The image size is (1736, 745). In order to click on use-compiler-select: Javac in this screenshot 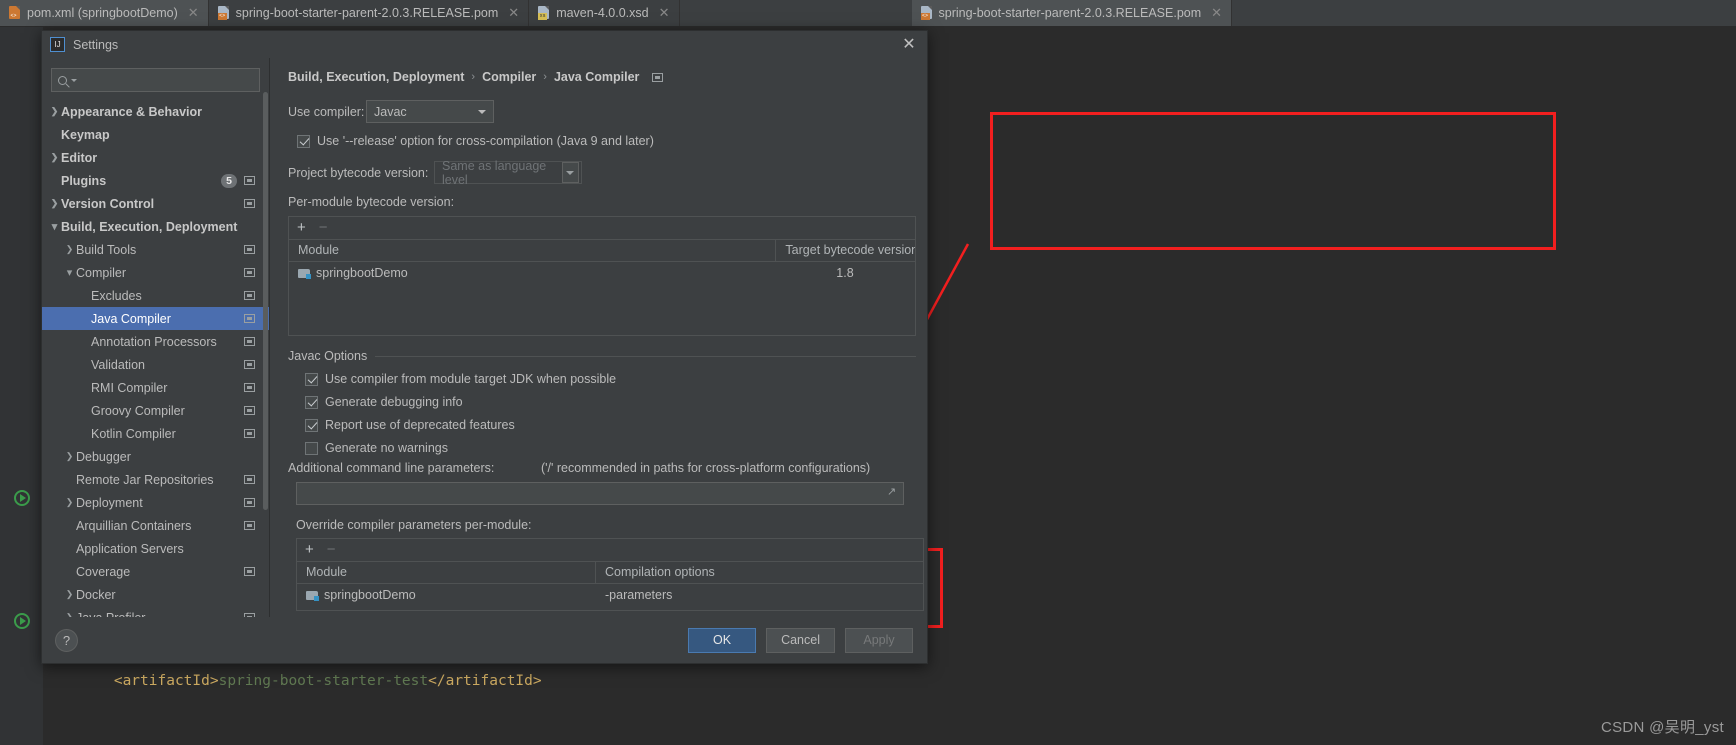, I will do `click(430, 111)`.